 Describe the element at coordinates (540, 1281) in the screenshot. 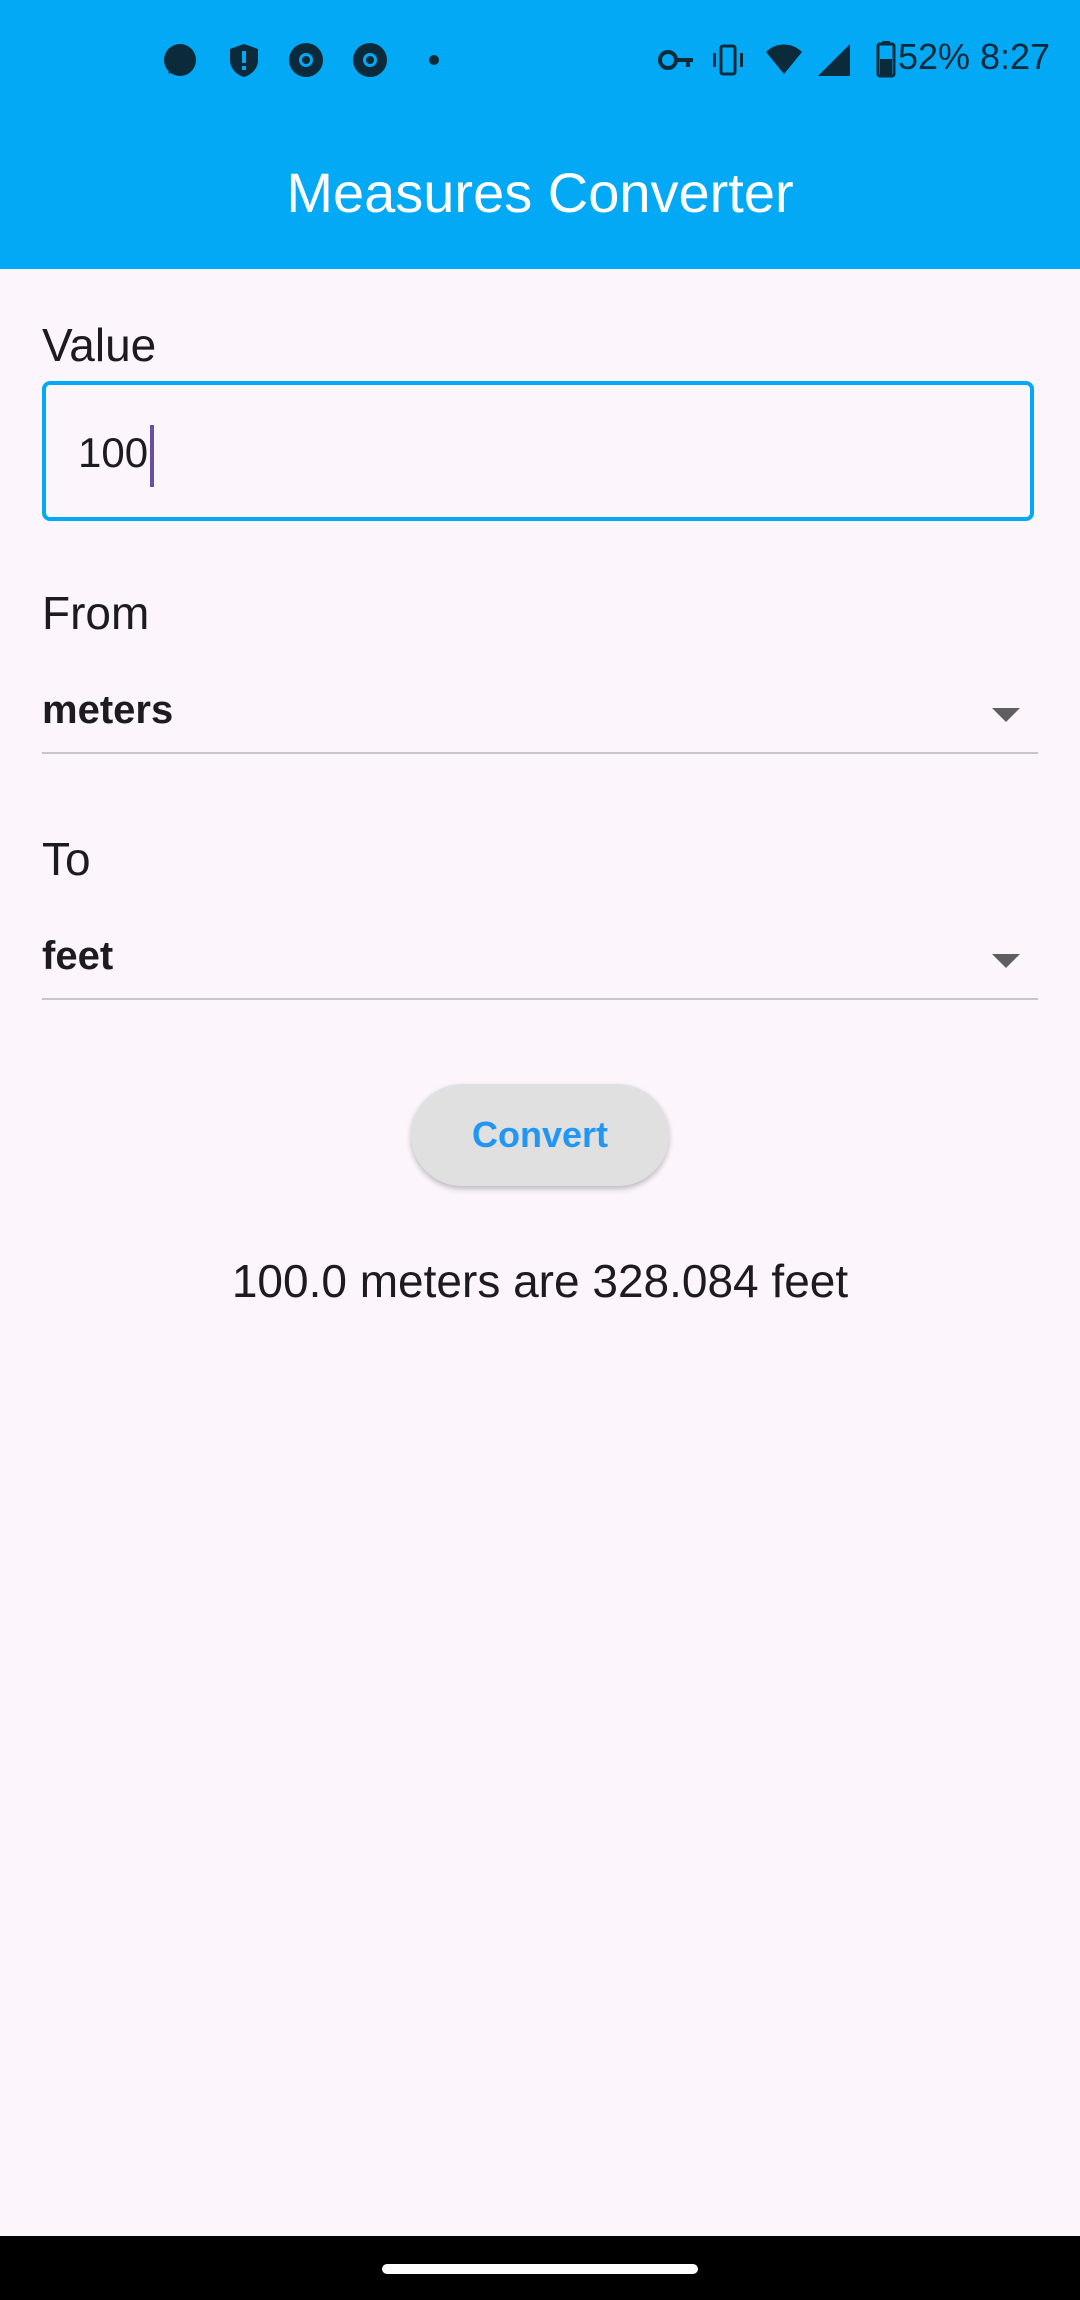

I see `result-text: 100.0 meters are 328.084 feet` at that location.